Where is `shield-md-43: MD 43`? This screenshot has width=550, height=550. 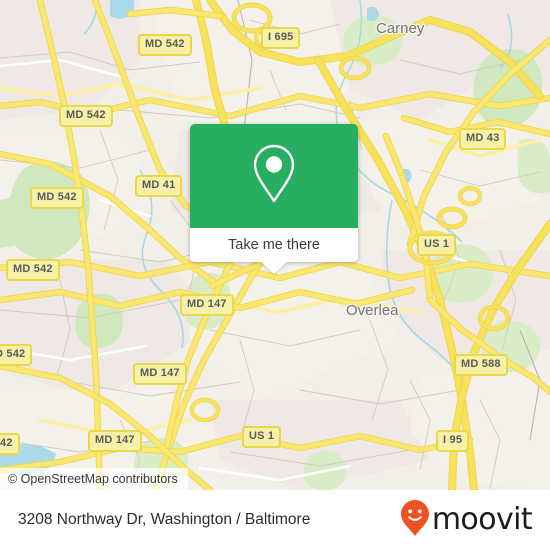
shield-md-43: MD 43 is located at coordinates (483, 139).